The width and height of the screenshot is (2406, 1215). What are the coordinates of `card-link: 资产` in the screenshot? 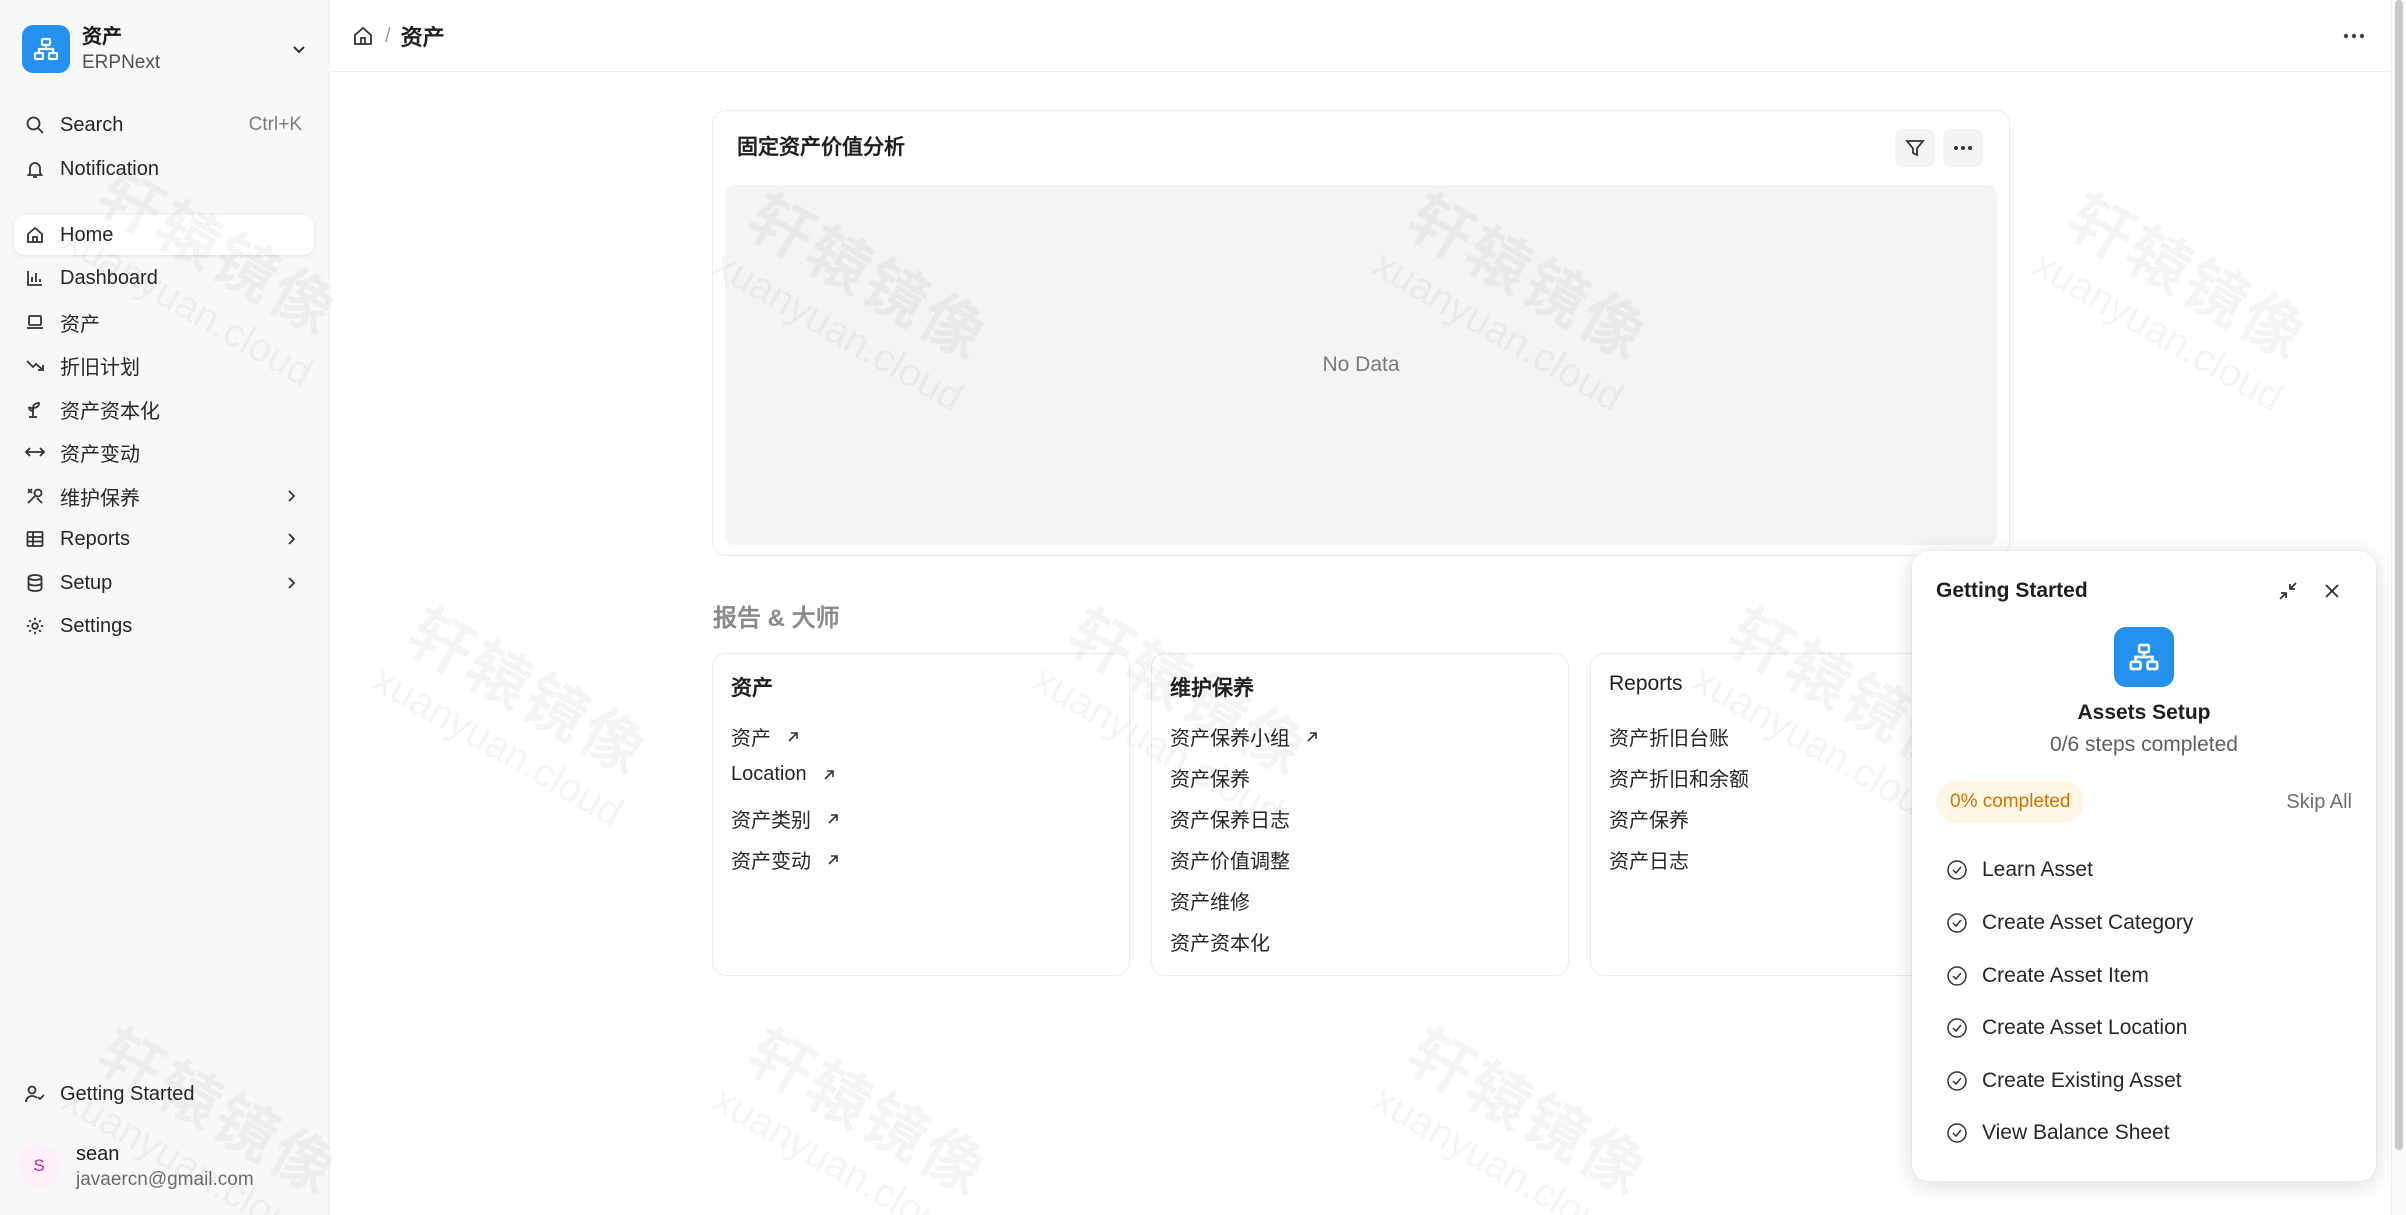 It's located at (766, 736).